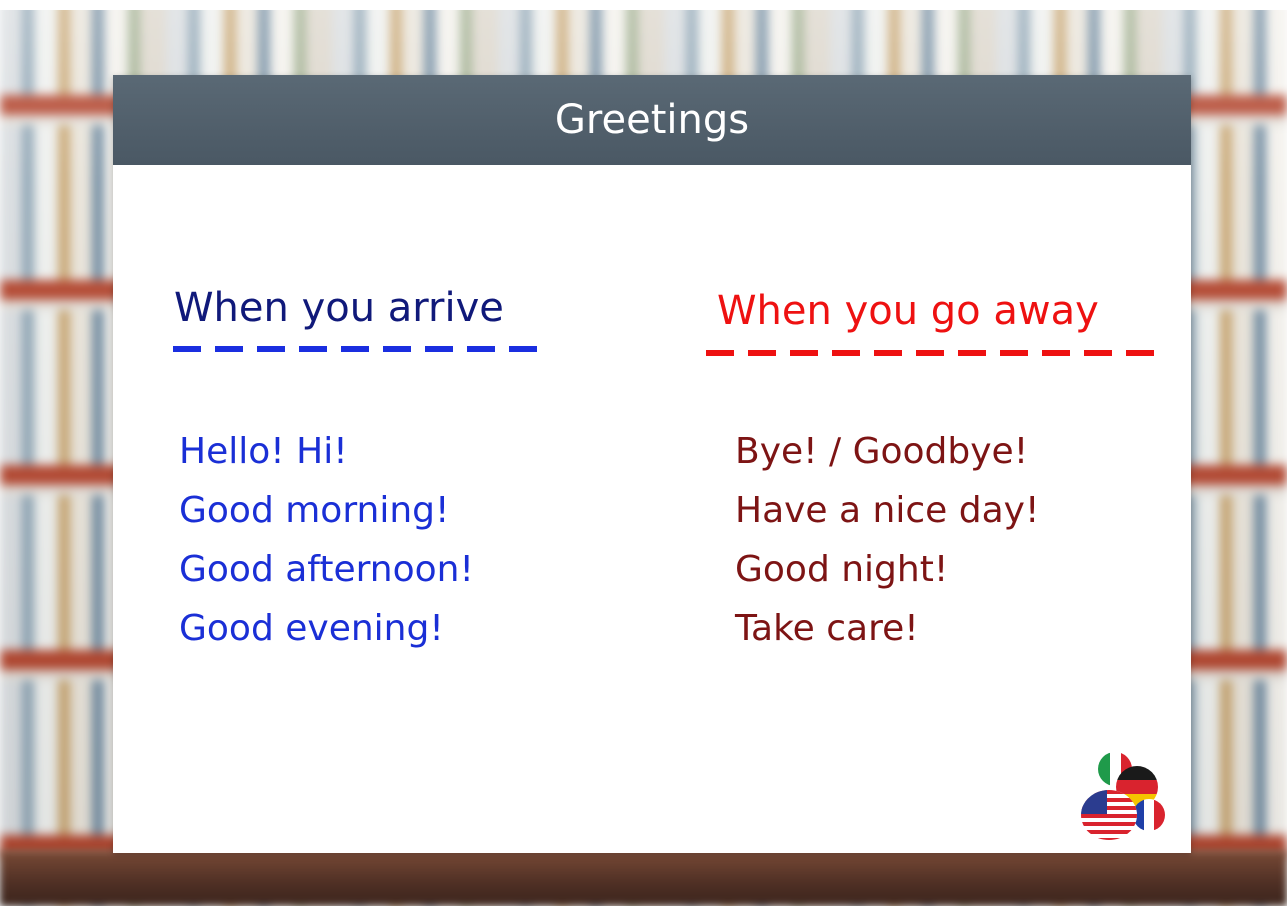 The image size is (1287, 906). I want to click on go-away-dashed-underline, so click(934, 353).